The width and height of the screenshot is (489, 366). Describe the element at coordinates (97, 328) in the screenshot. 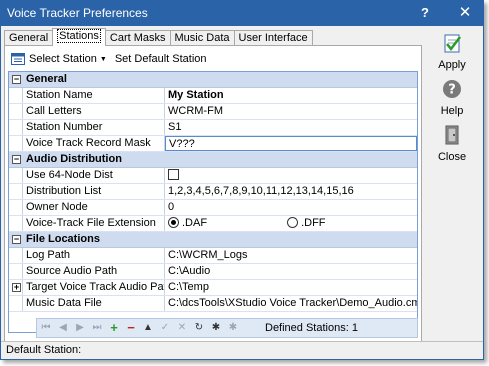

I see `last-record-icon: ⏭` at that location.